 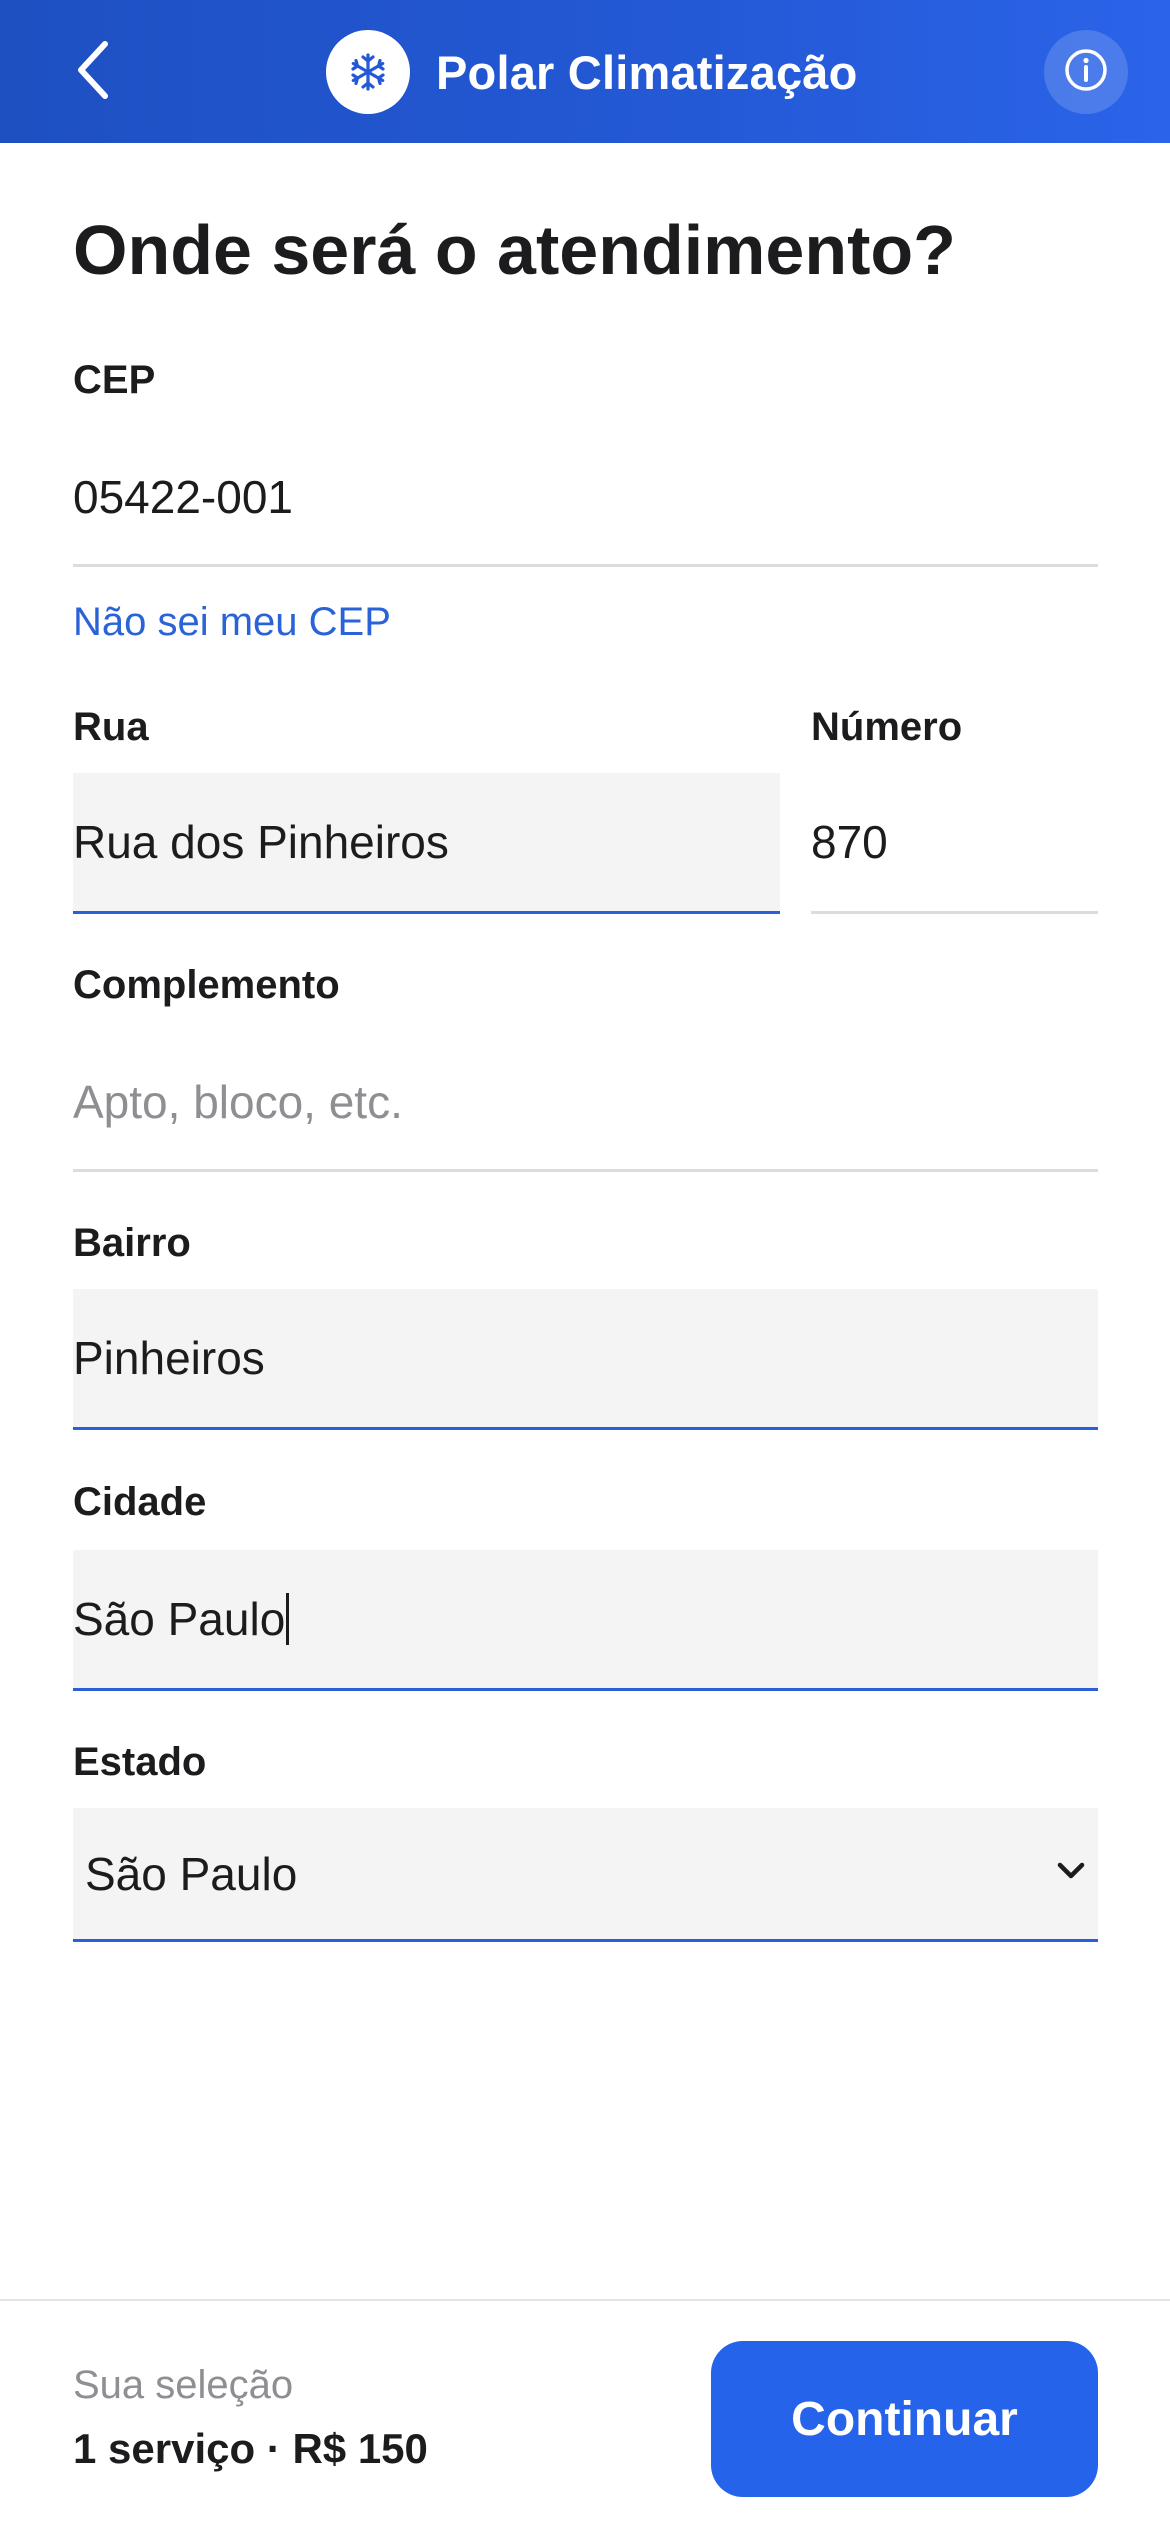 What do you see at coordinates (179, 1619) in the screenshot?
I see `cidade-value: São Paulo` at bounding box center [179, 1619].